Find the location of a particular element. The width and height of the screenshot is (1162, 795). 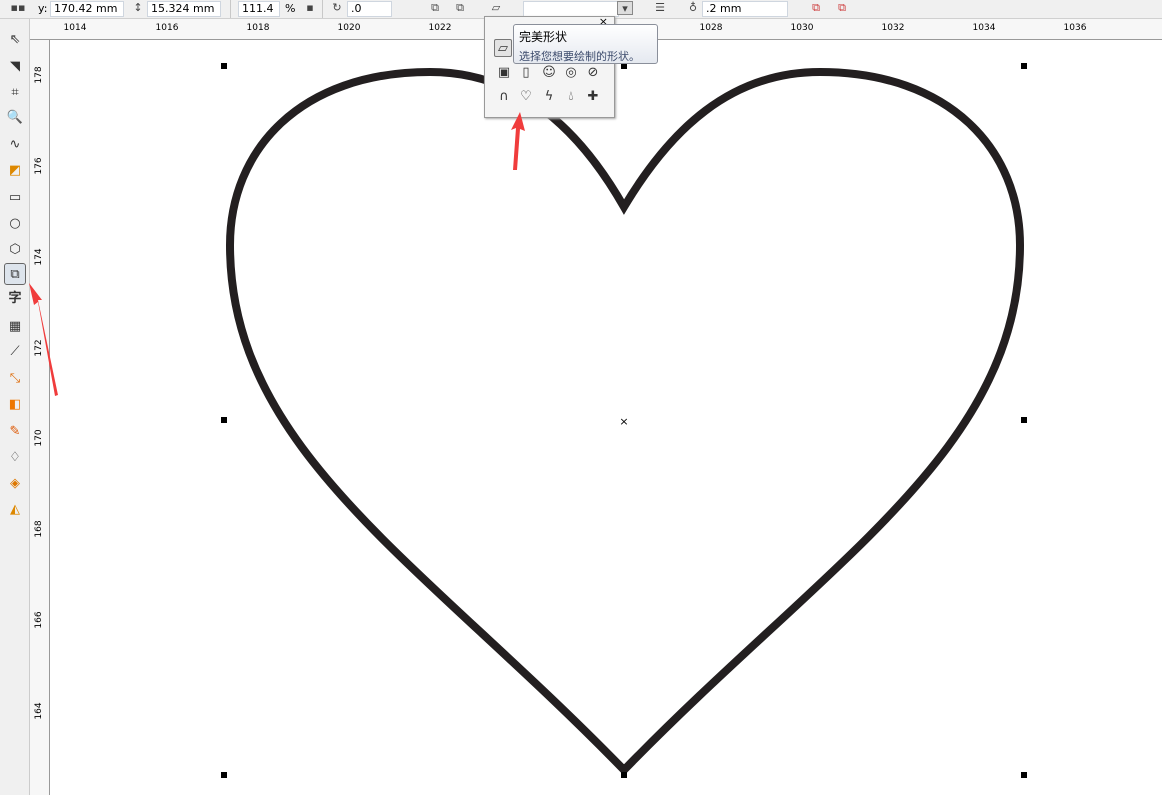

center-mark-icon: × is located at coordinates (623, 421).